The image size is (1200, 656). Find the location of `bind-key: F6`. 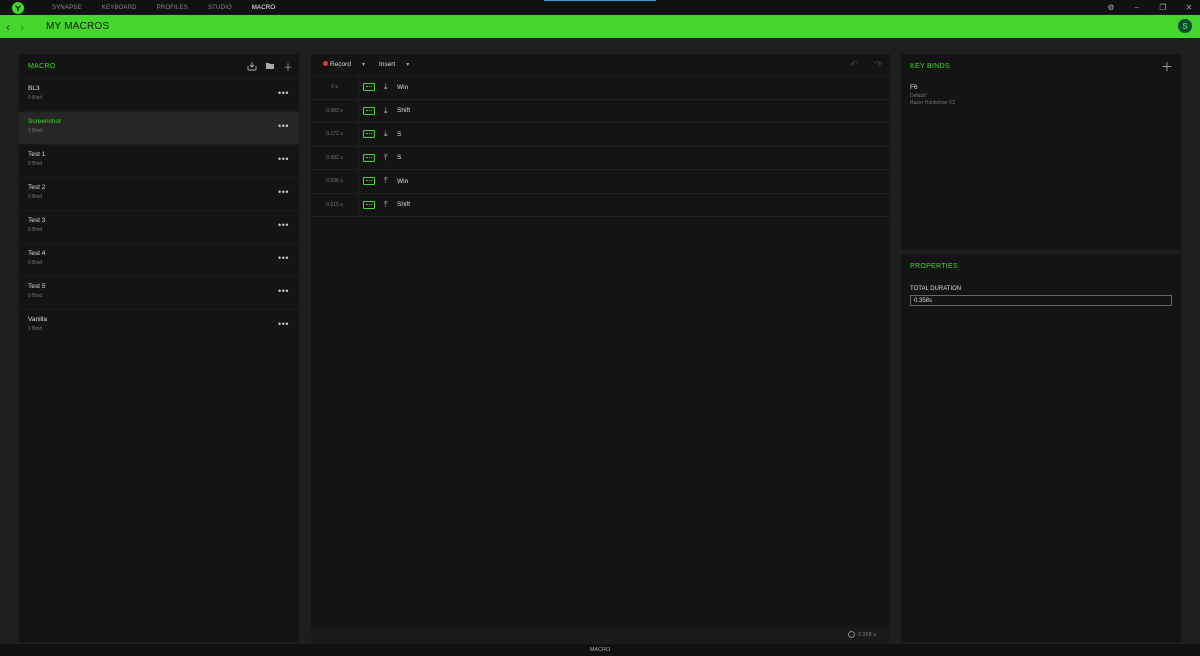

bind-key: F6 is located at coordinates (914, 87).